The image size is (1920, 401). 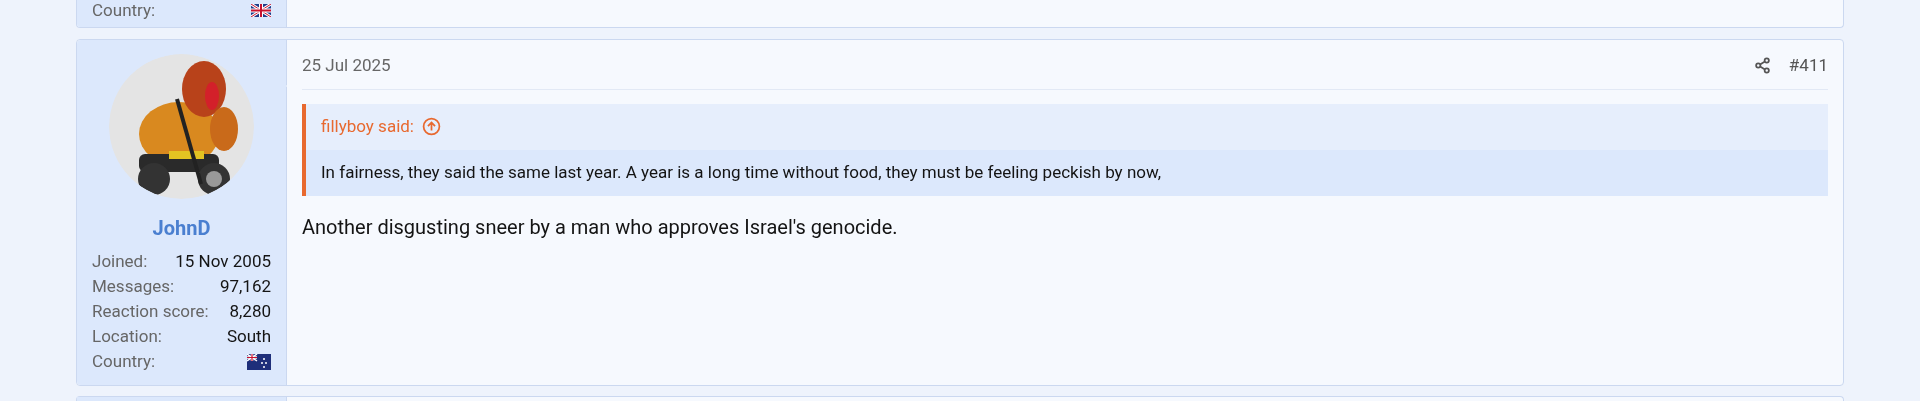 What do you see at coordinates (346, 66) in the screenshot?
I see `post-date: 25 Jul 2025` at bounding box center [346, 66].